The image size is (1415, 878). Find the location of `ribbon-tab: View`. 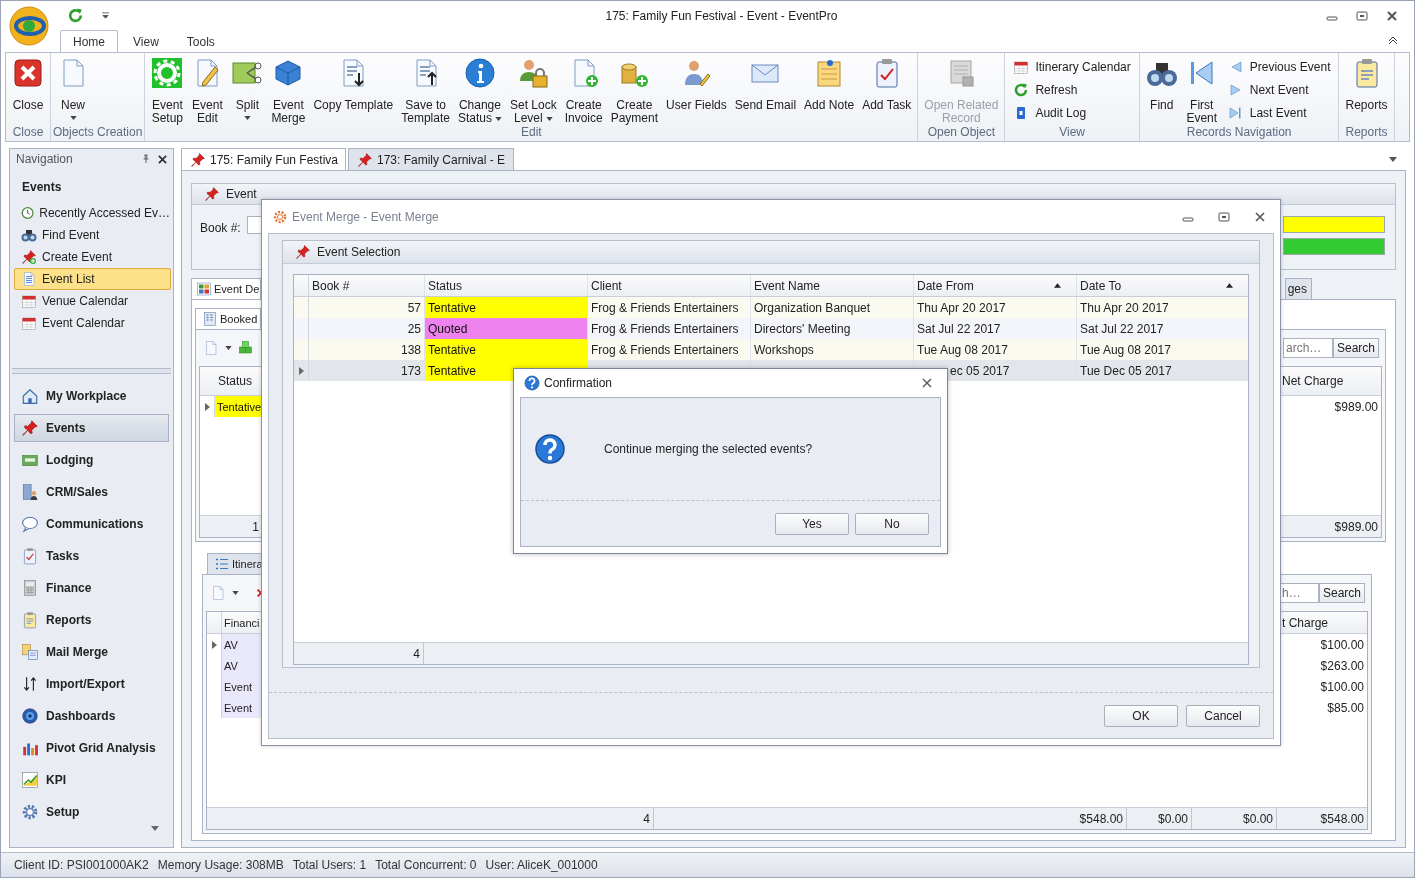

ribbon-tab: View is located at coordinates (146, 41).